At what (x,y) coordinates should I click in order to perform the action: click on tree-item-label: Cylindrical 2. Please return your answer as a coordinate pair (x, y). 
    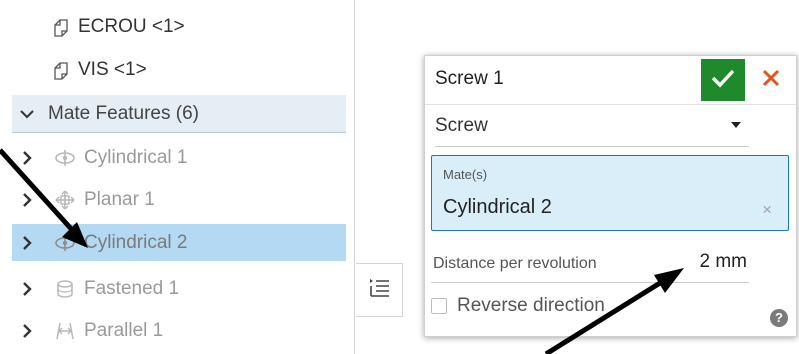
    Looking at the image, I should click on (136, 242).